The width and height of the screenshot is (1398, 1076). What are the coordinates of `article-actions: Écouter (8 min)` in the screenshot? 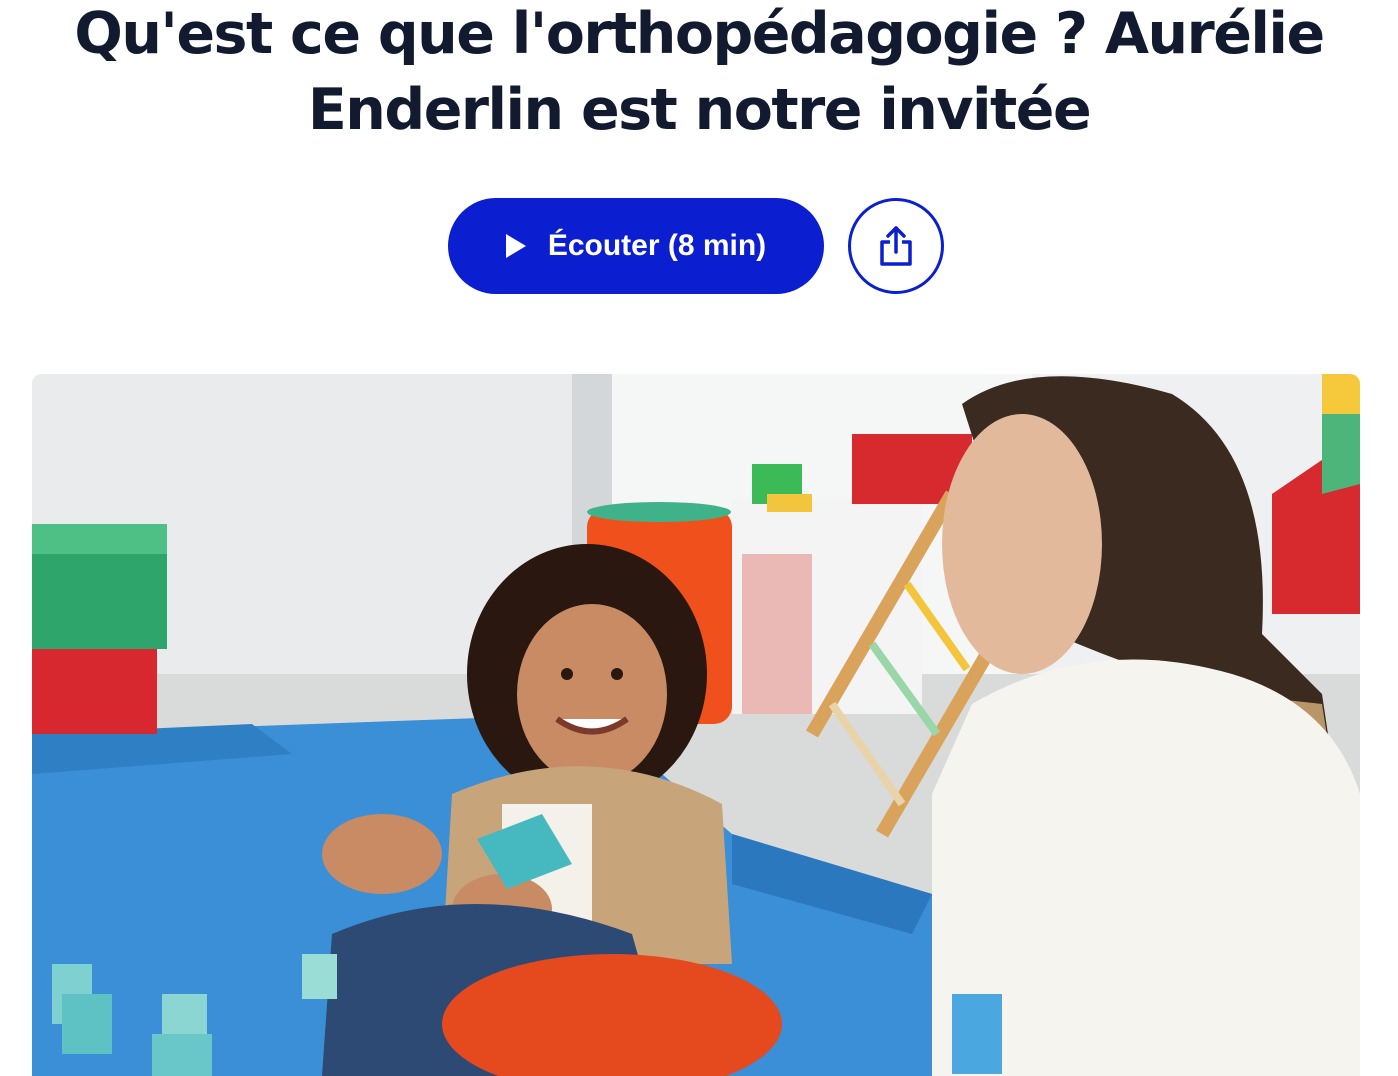 It's located at (699, 246).